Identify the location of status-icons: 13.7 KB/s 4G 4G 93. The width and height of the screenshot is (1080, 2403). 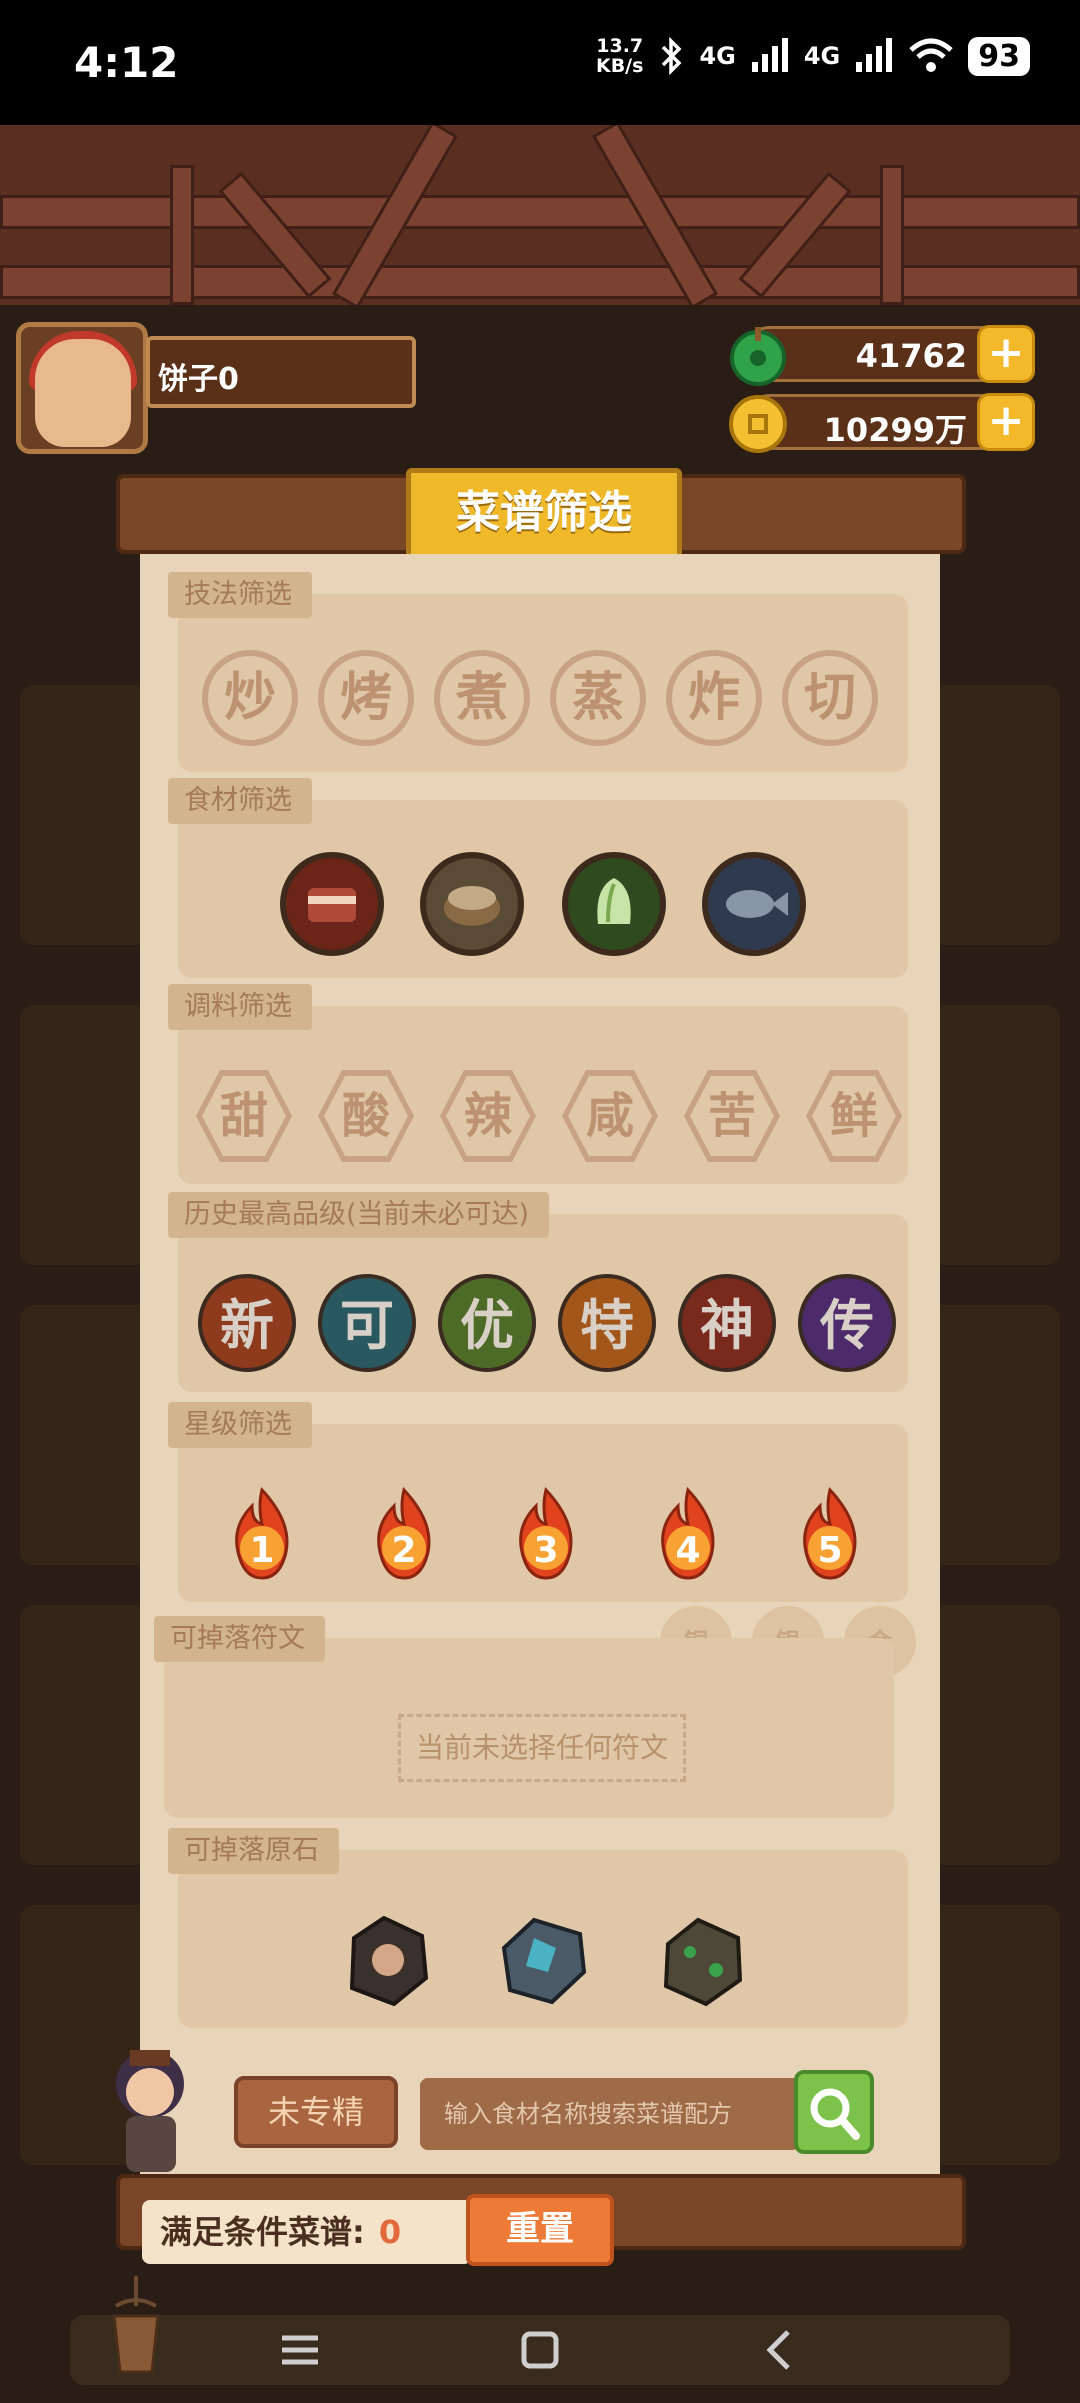
(813, 56).